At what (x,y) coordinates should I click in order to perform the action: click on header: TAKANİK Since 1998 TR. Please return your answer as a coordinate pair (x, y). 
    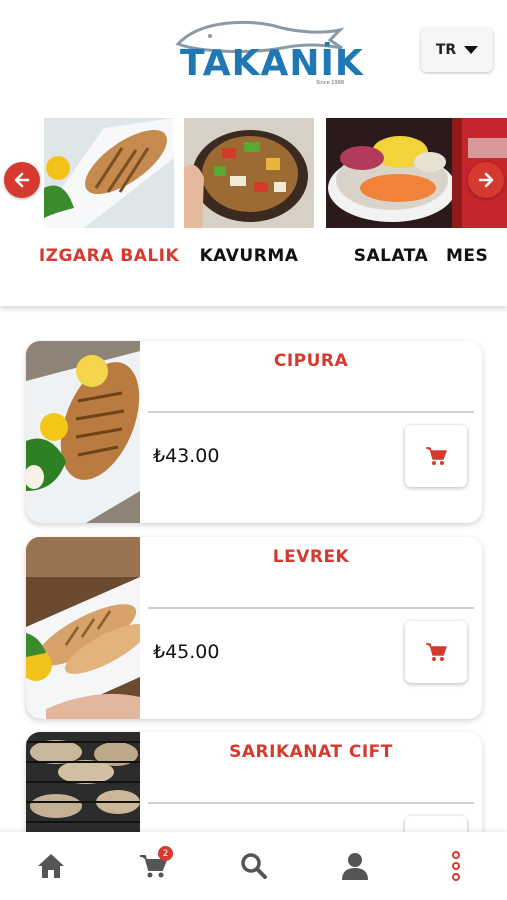
    Looking at the image, I should click on (253, 55).